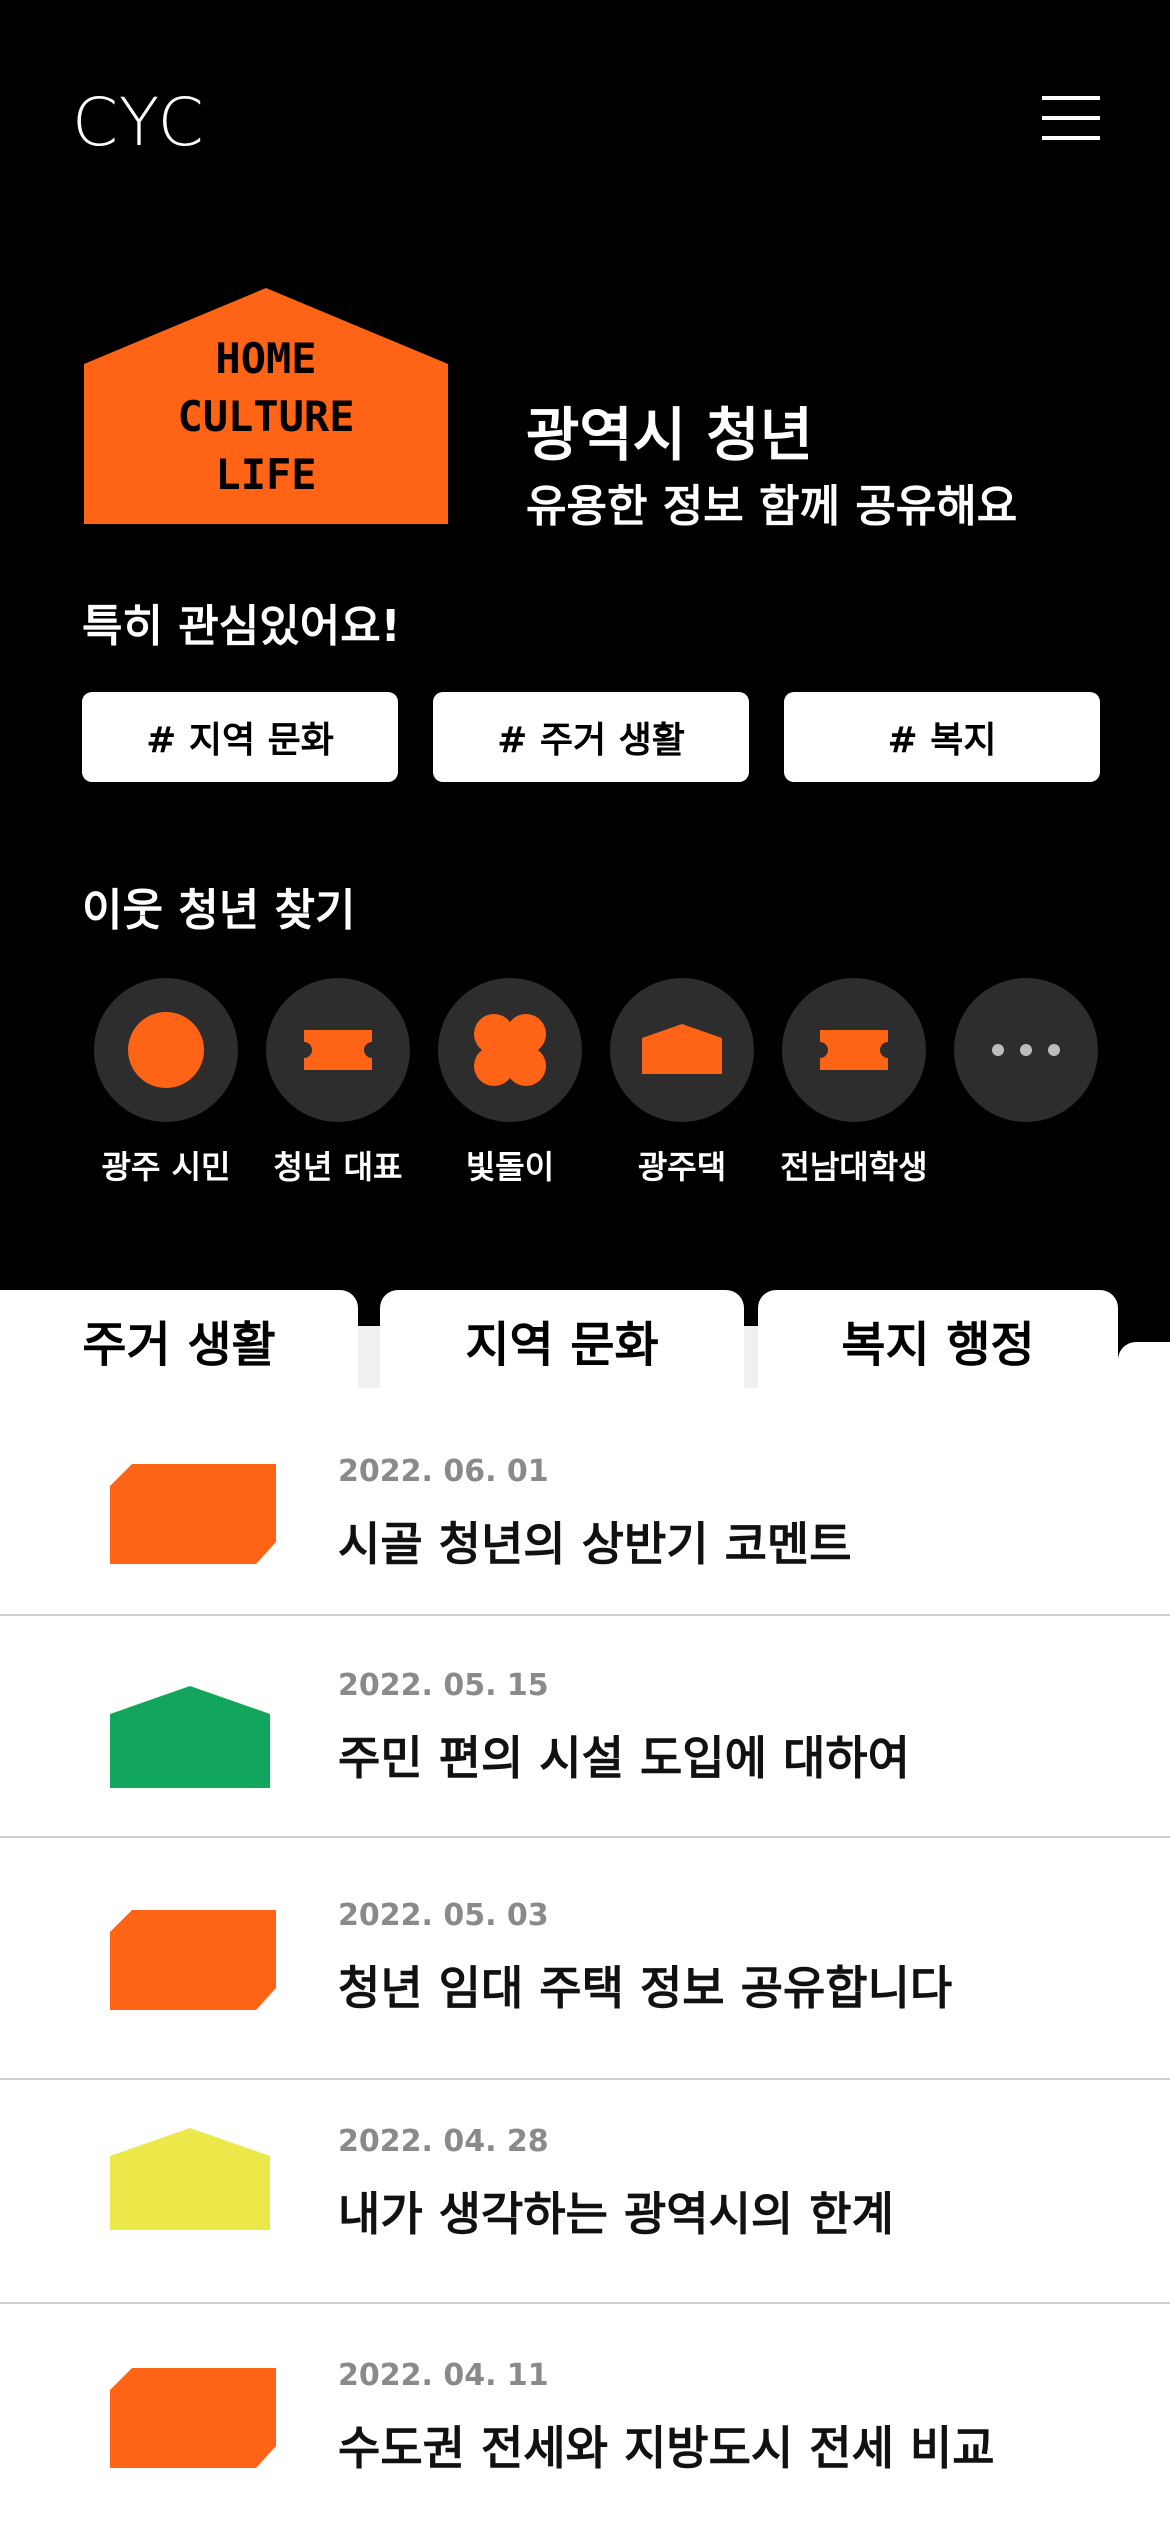 Image resolution: width=1170 pixels, height=2532 pixels. I want to click on hero-title: 광역시 청년, so click(669, 435).